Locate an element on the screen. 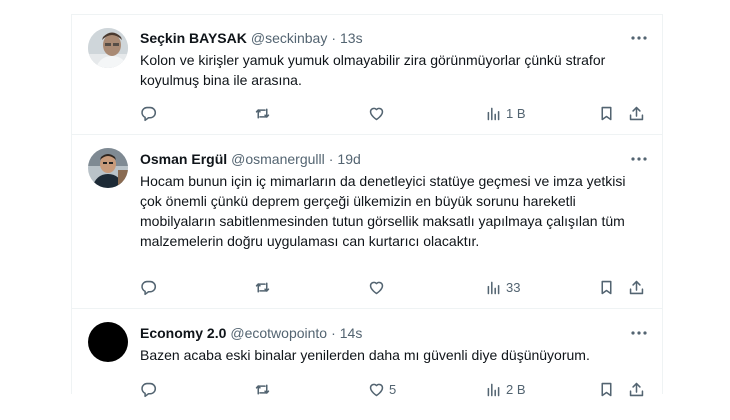 This screenshot has width=730, height=420. view-count: 1 B is located at coordinates (516, 113).